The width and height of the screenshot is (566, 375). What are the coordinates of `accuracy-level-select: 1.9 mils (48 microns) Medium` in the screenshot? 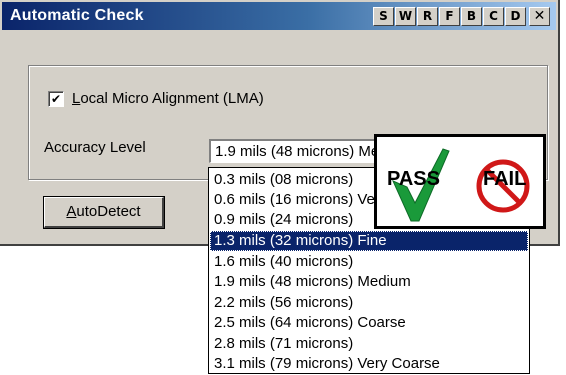 It's located at (294, 151).